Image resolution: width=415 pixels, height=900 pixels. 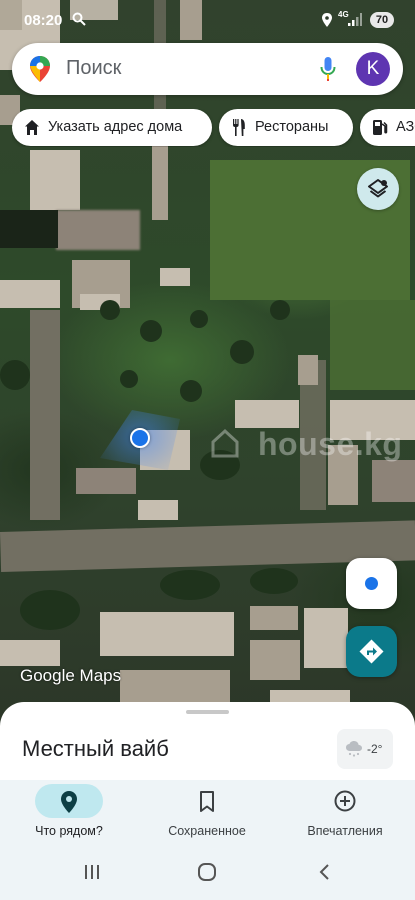 What do you see at coordinates (79, 19) in the screenshot?
I see `search-icon` at bounding box center [79, 19].